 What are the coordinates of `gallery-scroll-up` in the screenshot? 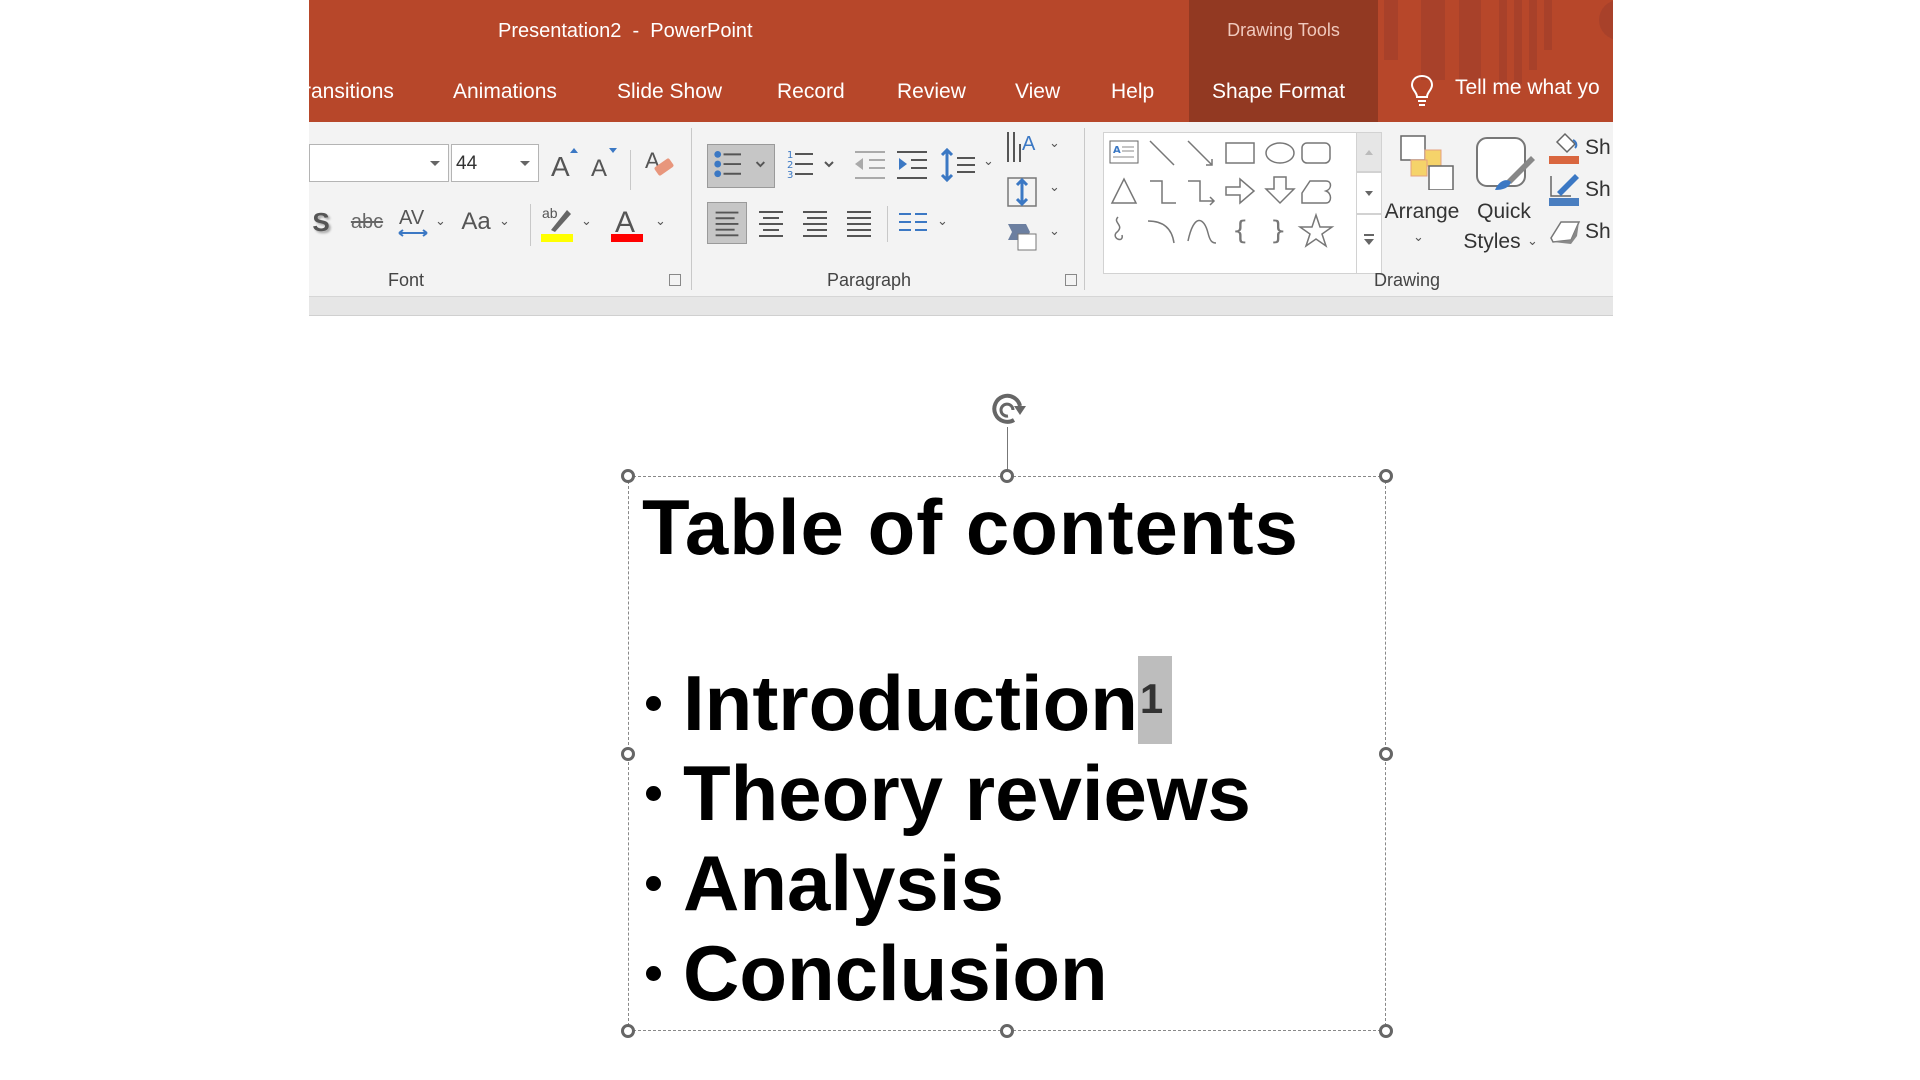 It's located at (1369, 152).